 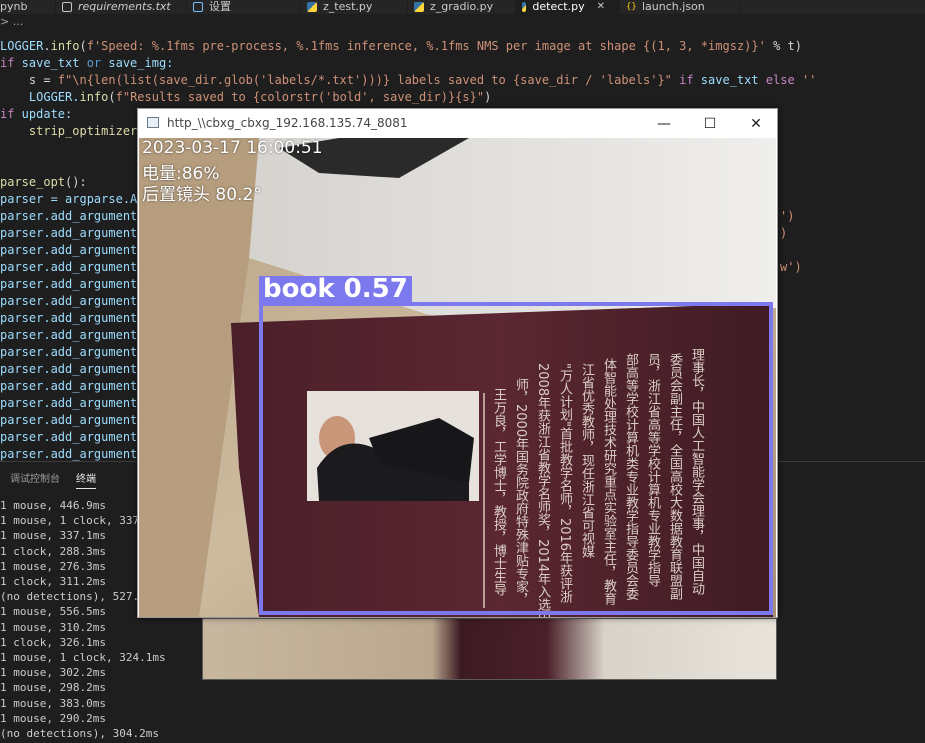 What do you see at coordinates (631, 7) in the screenshot?
I see `json-file-icon: {}` at bounding box center [631, 7].